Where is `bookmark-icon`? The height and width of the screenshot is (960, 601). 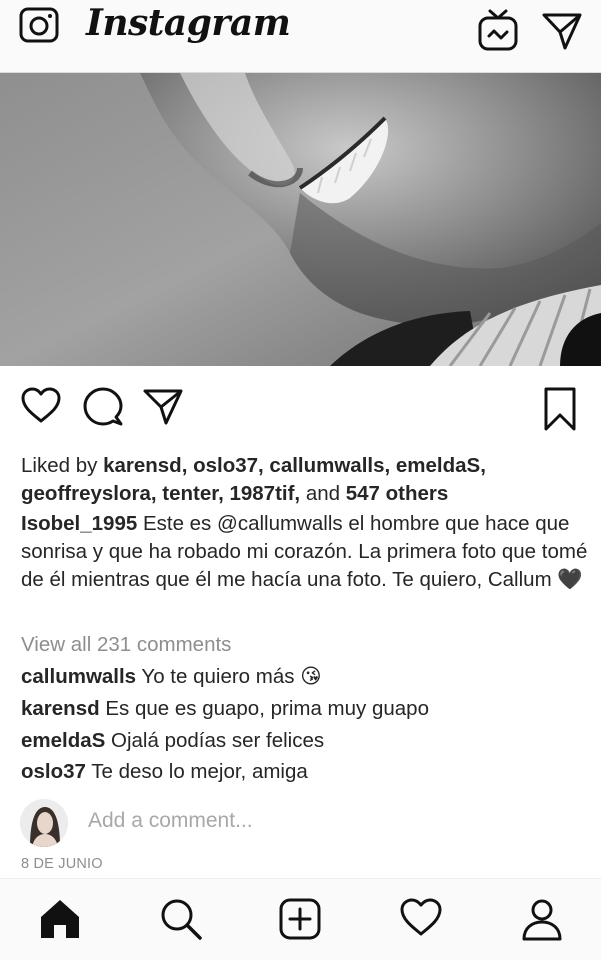
bookmark-icon is located at coordinates (560, 411).